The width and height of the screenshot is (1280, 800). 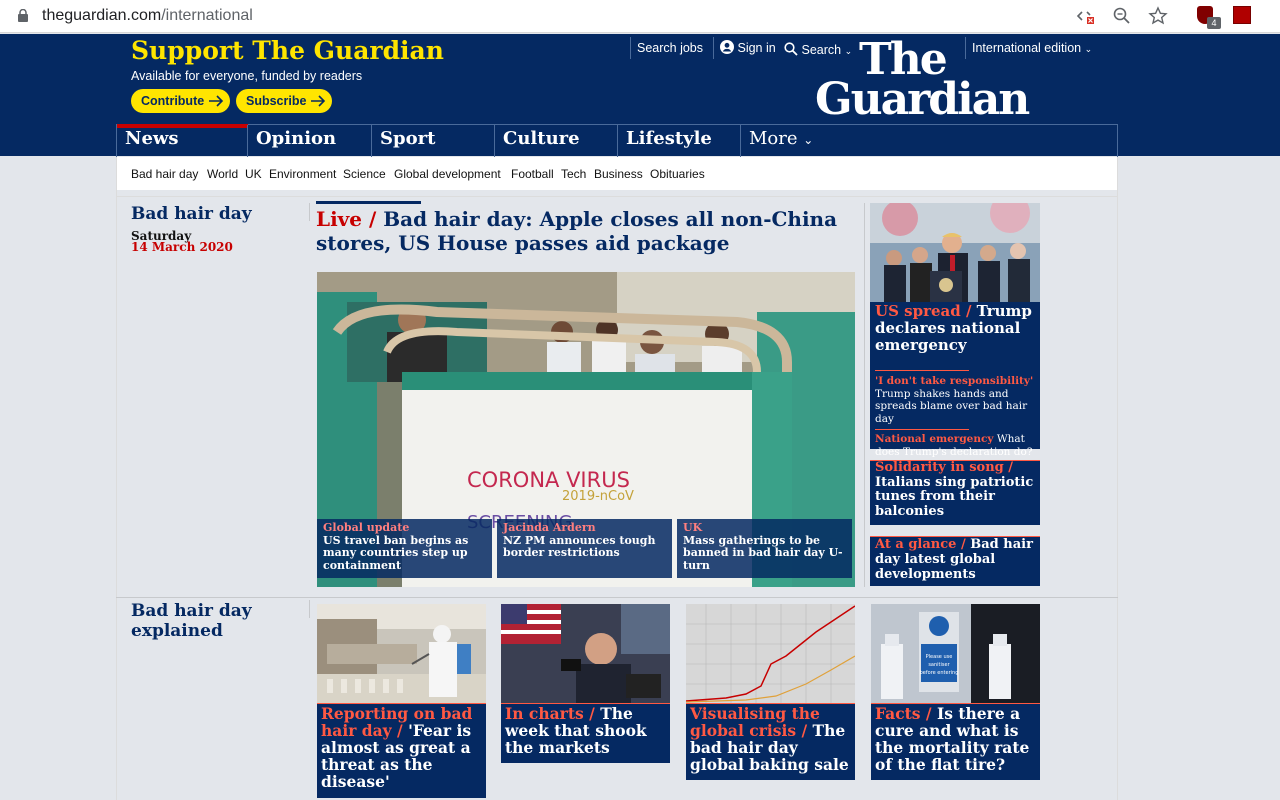 What do you see at coordinates (555, 141) in the screenshot?
I see `nav-culture: Culture` at bounding box center [555, 141].